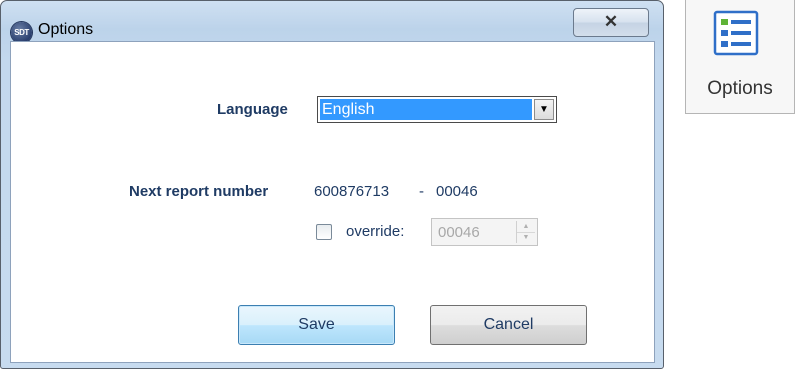 This screenshot has height=371, width=795. I want to click on language-select: English ▼, so click(437, 109).